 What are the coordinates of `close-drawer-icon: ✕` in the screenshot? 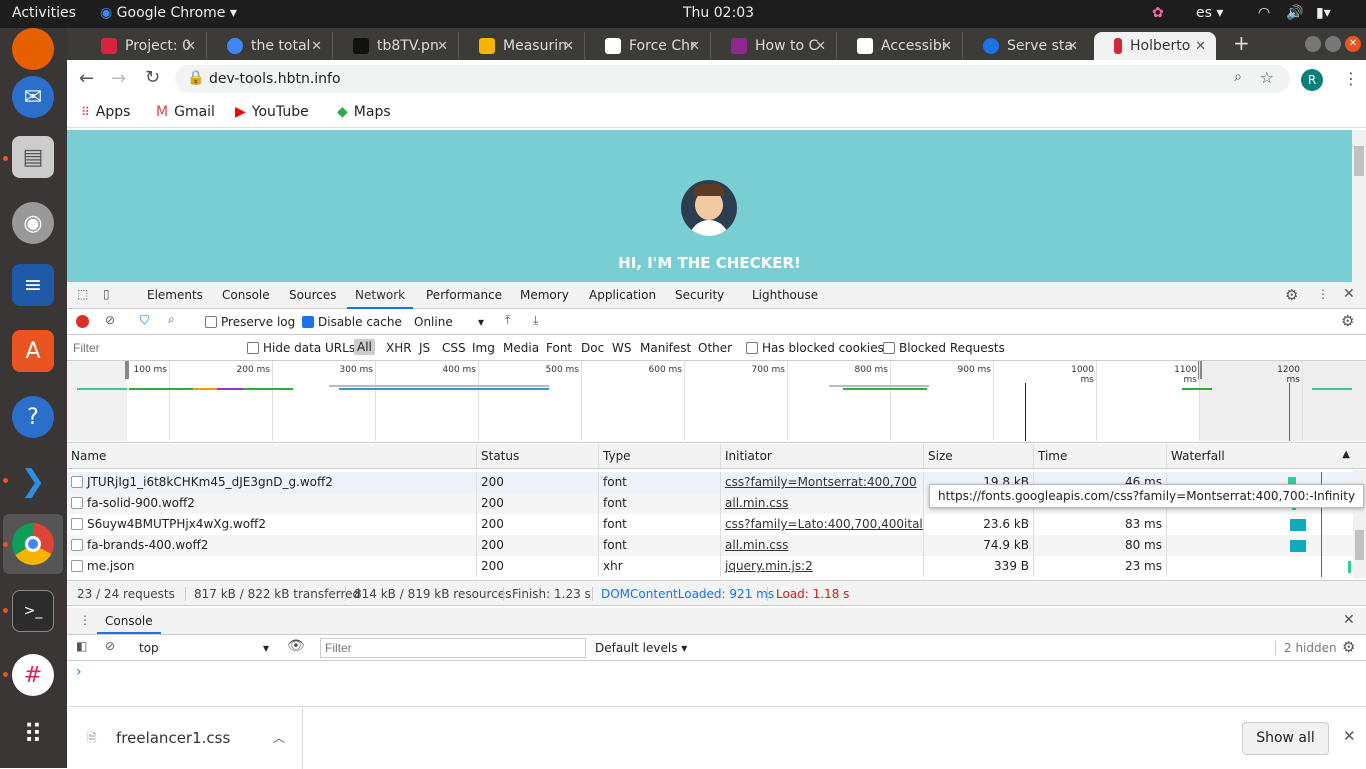 It's located at (1349, 620).